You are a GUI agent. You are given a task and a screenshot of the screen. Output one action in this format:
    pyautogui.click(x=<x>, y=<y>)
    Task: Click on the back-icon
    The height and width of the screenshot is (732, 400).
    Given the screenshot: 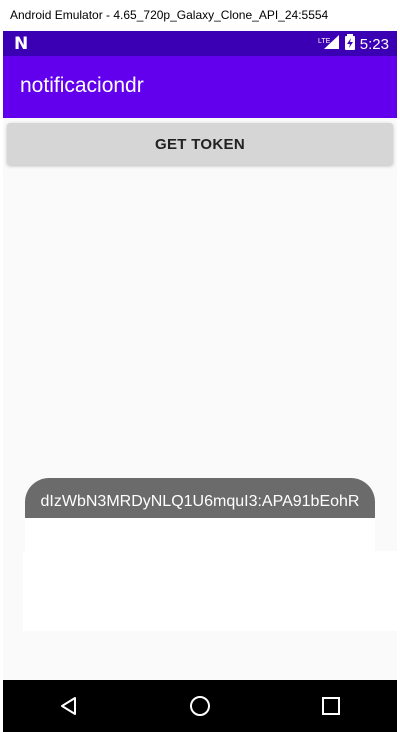 What is the action you would take?
    pyautogui.click(x=69, y=706)
    